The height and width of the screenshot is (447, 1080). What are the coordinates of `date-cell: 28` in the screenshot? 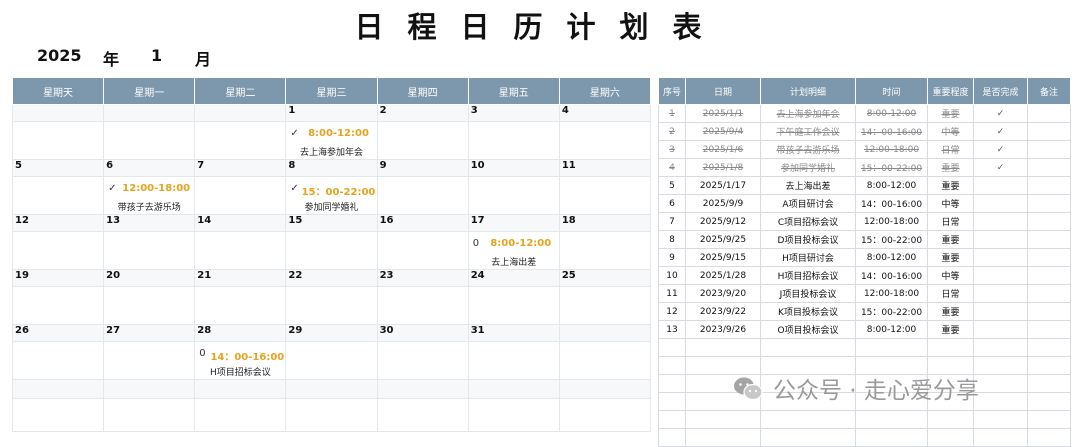 It's located at (240, 333).